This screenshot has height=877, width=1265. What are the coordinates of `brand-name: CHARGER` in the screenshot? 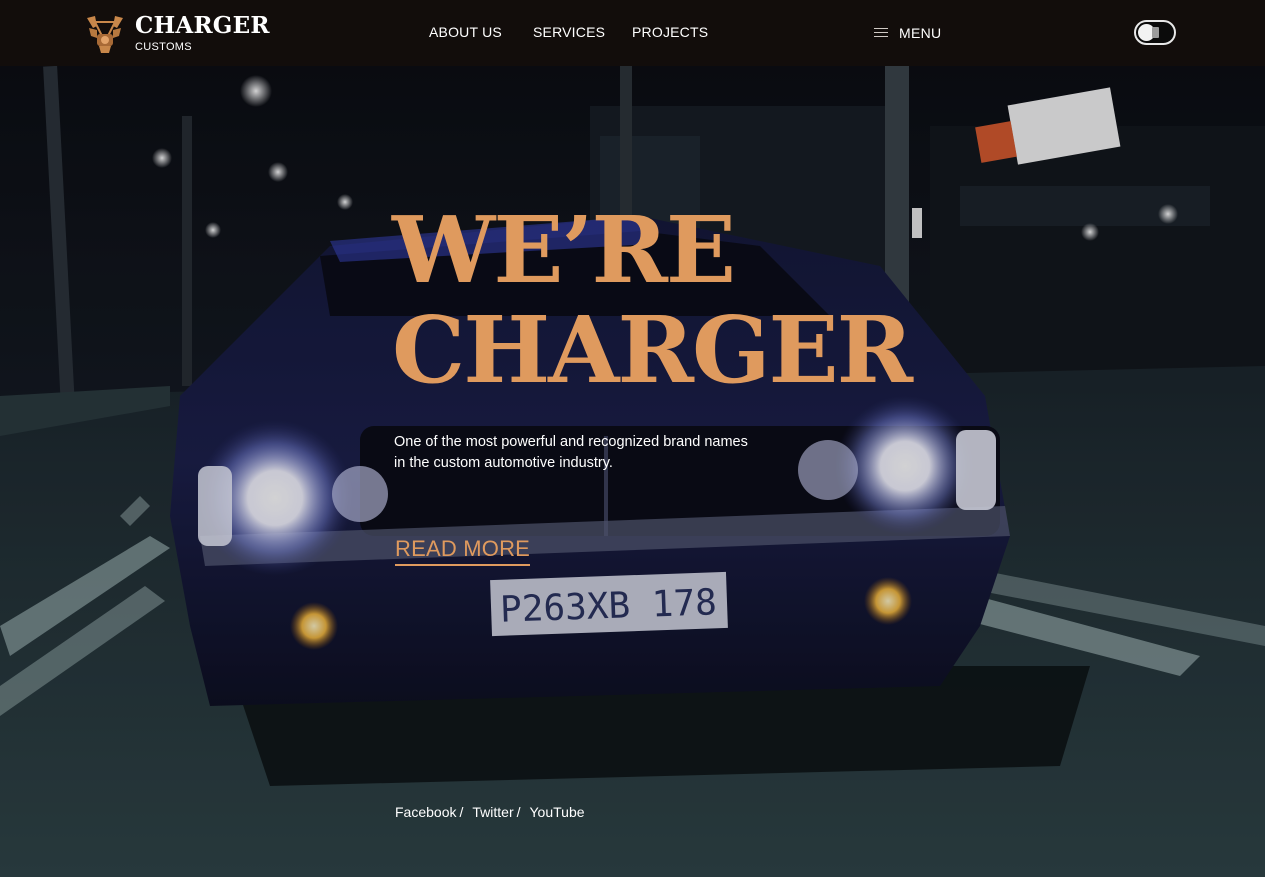 It's located at (202, 25).